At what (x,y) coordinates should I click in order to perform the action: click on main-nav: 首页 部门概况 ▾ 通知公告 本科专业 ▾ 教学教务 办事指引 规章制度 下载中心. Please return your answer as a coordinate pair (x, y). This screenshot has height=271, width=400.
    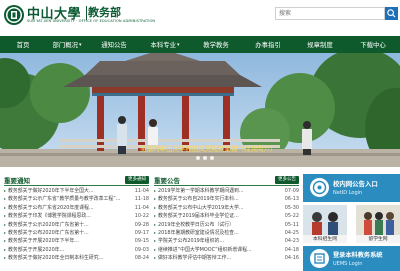
    Looking at the image, I should click on (200, 44).